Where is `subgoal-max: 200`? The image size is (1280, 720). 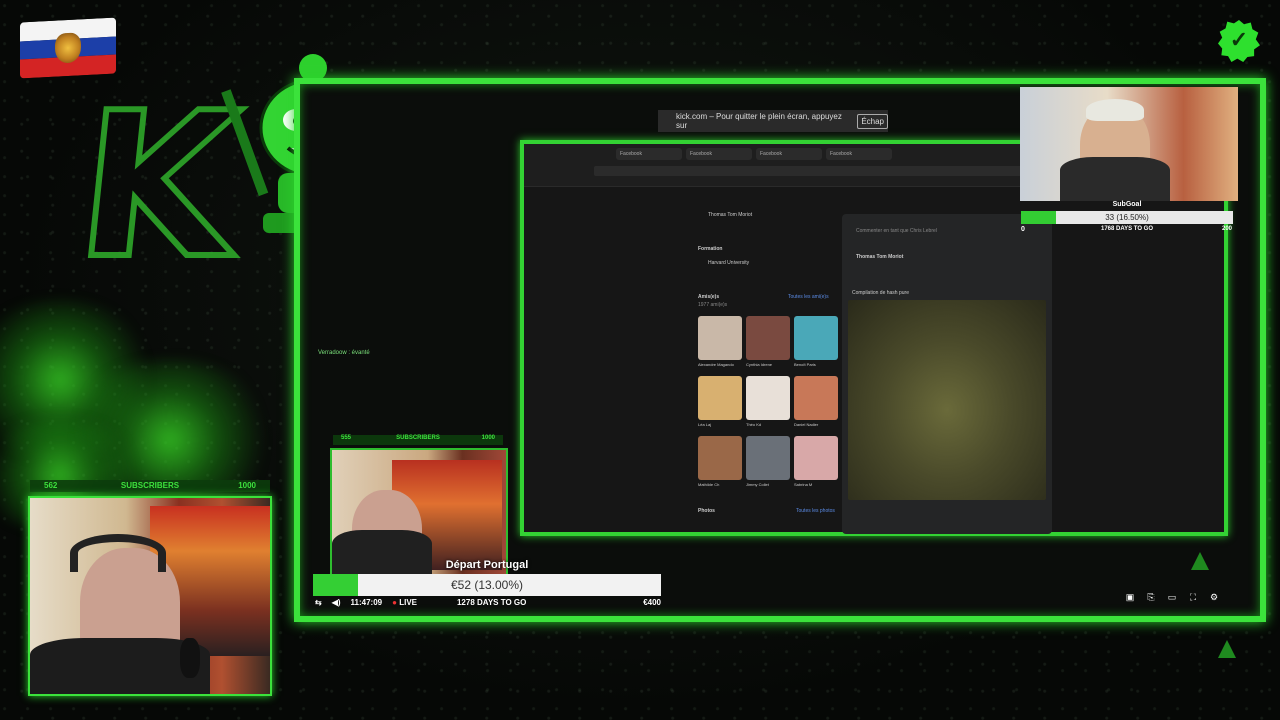
subgoal-max: 200 is located at coordinates (1227, 229).